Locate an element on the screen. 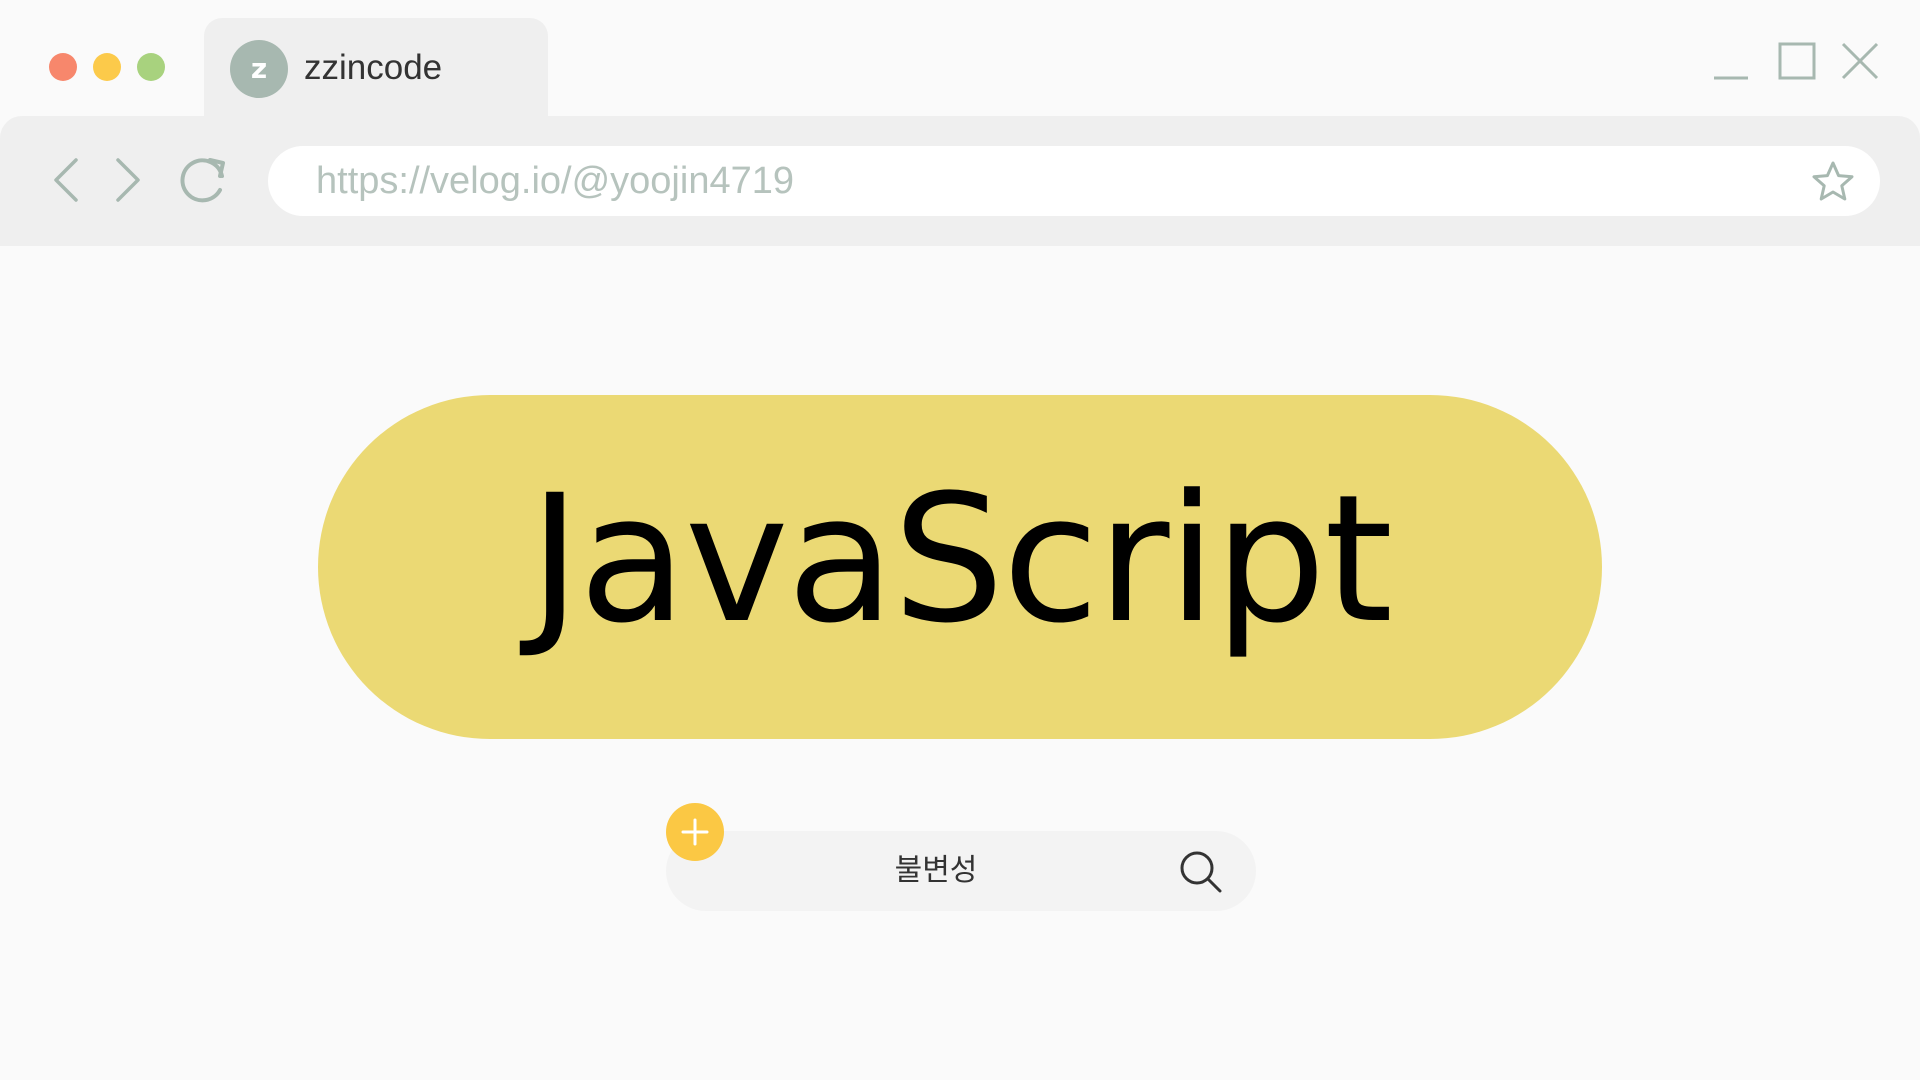 This screenshot has width=1920, height=1080. back-icon is located at coordinates (66, 180).